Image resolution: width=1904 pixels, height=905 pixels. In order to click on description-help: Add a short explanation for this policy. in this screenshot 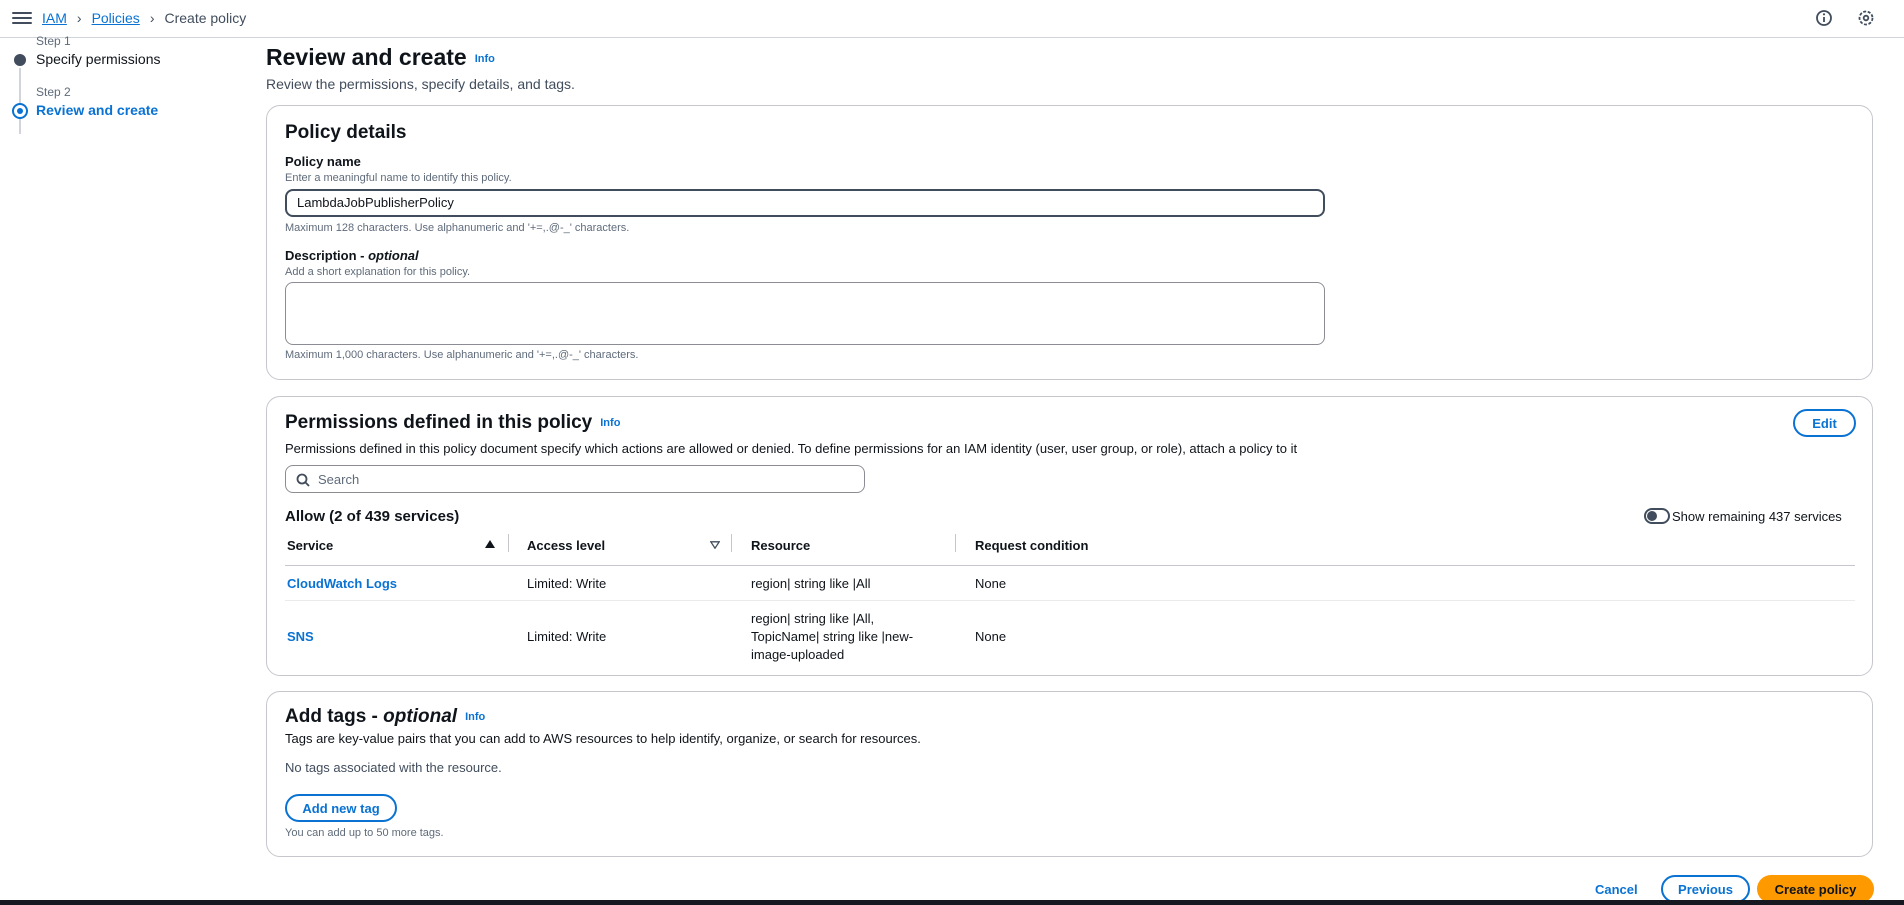, I will do `click(378, 272)`.